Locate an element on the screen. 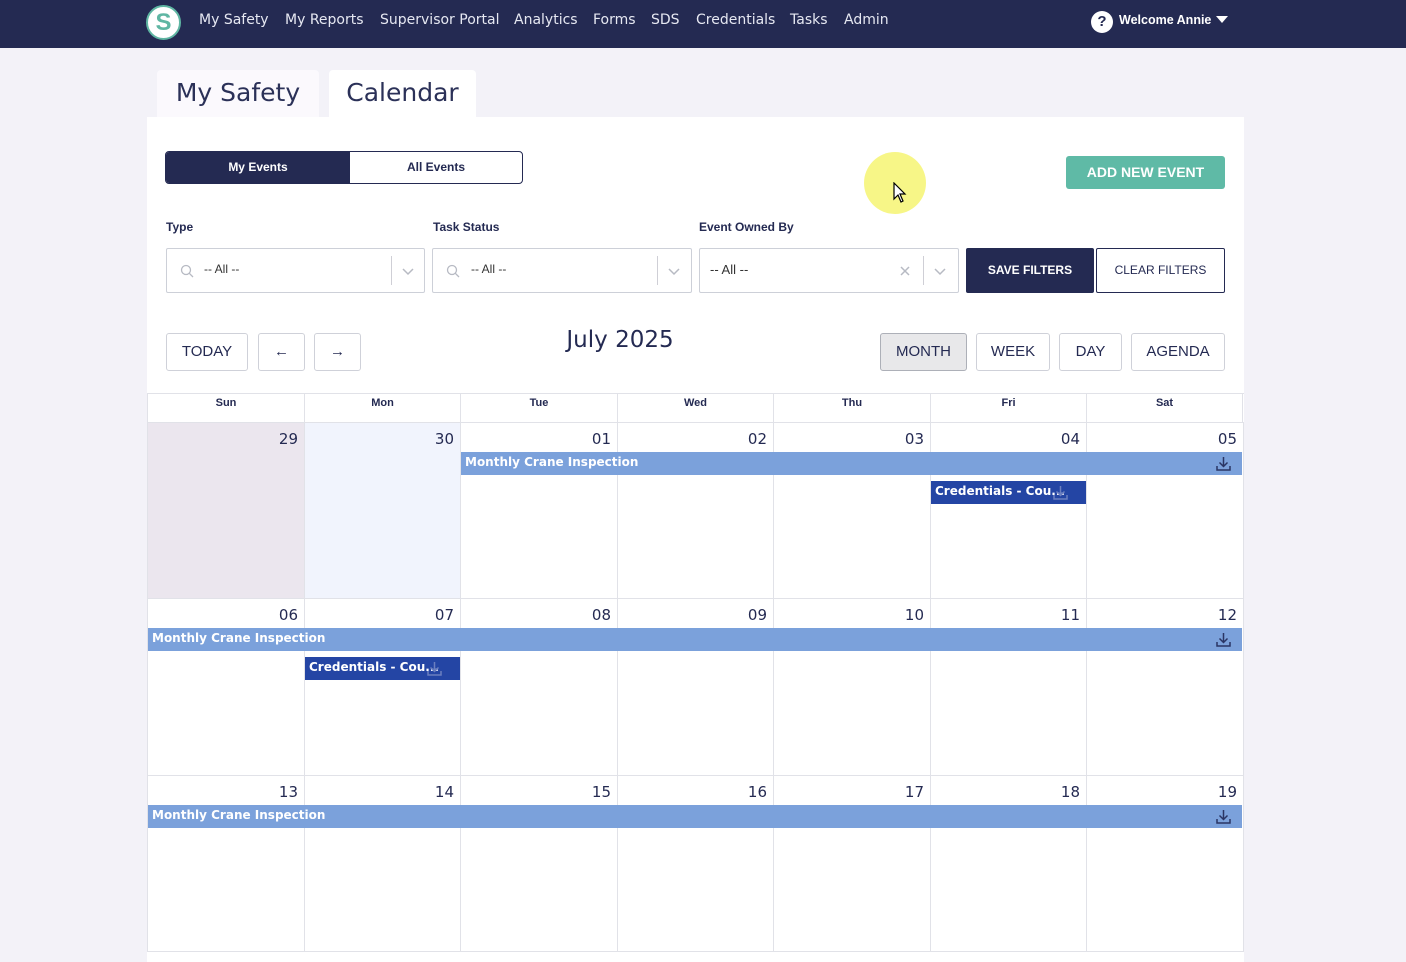 The image size is (1406, 962). weekday-sun: Sun is located at coordinates (225, 408).